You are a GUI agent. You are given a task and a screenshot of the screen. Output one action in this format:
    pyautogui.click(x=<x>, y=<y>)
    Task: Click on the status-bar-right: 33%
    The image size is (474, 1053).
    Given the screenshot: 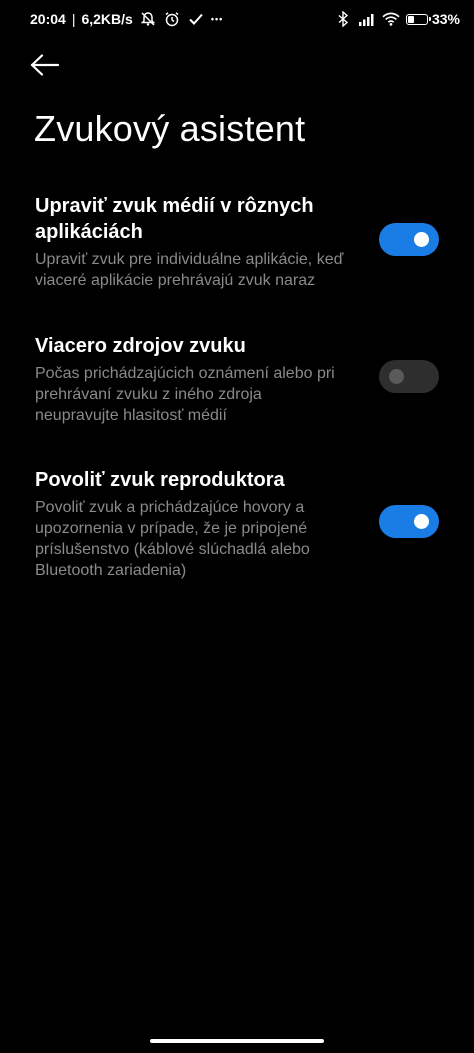 What is the action you would take?
    pyautogui.click(x=397, y=19)
    